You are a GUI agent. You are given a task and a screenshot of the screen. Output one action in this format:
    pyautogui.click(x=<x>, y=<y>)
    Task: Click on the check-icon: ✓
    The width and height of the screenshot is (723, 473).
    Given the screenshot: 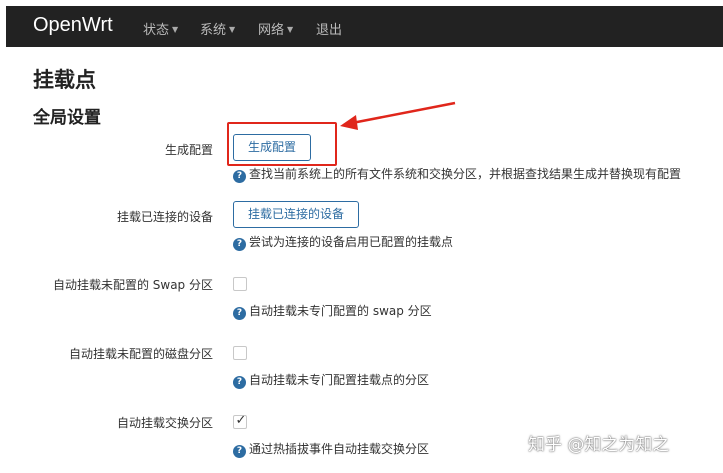 What is the action you would take?
    pyautogui.click(x=241, y=420)
    